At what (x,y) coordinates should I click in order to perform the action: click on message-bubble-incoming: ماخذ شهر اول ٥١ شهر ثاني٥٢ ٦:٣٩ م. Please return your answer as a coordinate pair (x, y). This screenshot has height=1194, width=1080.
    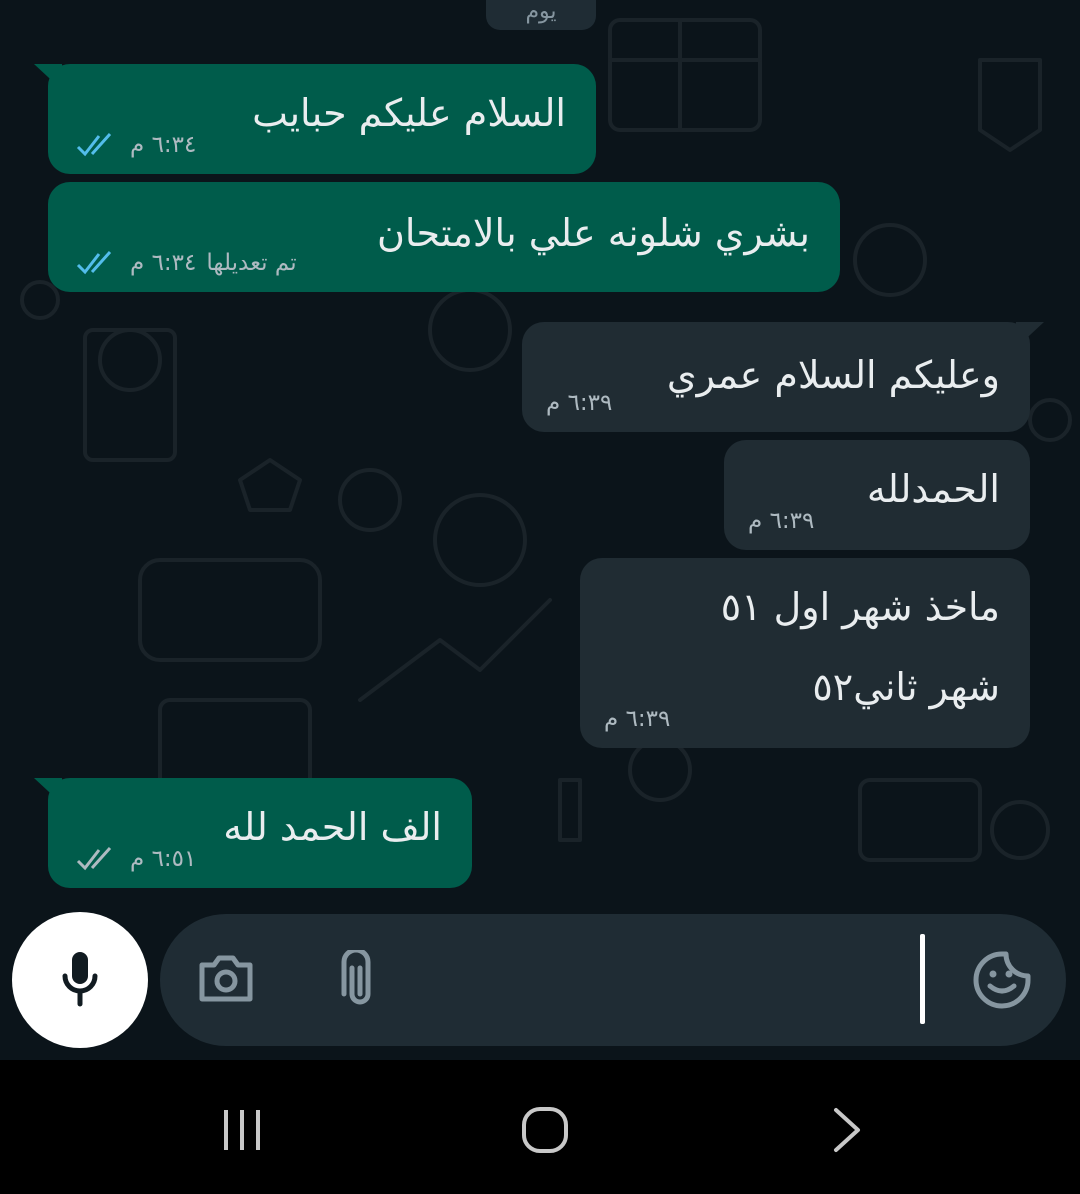
    Looking at the image, I should click on (805, 653).